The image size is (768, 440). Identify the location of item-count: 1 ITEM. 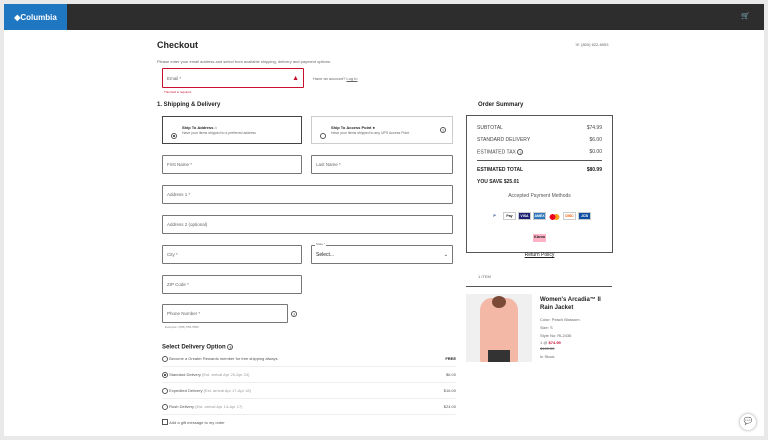
(484, 276).